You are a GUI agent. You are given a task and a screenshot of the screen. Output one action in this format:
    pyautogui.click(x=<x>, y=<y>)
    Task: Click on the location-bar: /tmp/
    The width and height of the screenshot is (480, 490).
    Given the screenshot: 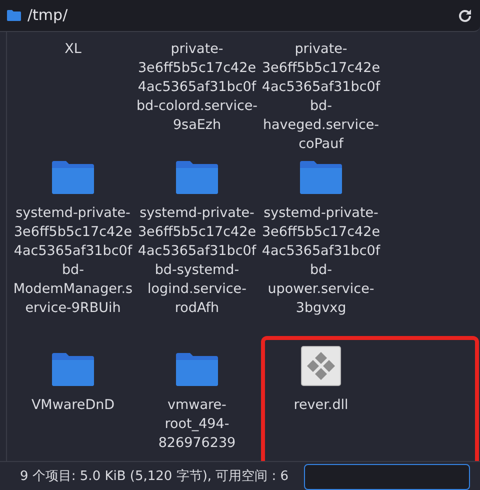 What is the action you would take?
    pyautogui.click(x=240, y=16)
    